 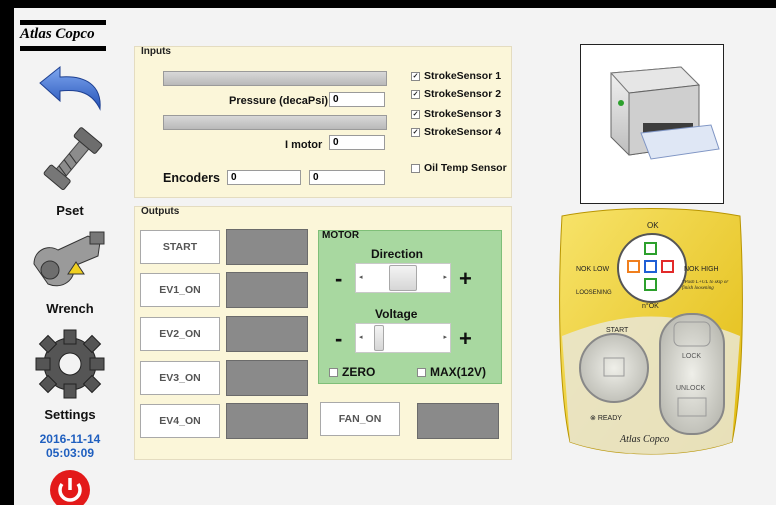 What do you see at coordinates (338, 279) in the screenshot?
I see `direction-minus-button: -` at bounding box center [338, 279].